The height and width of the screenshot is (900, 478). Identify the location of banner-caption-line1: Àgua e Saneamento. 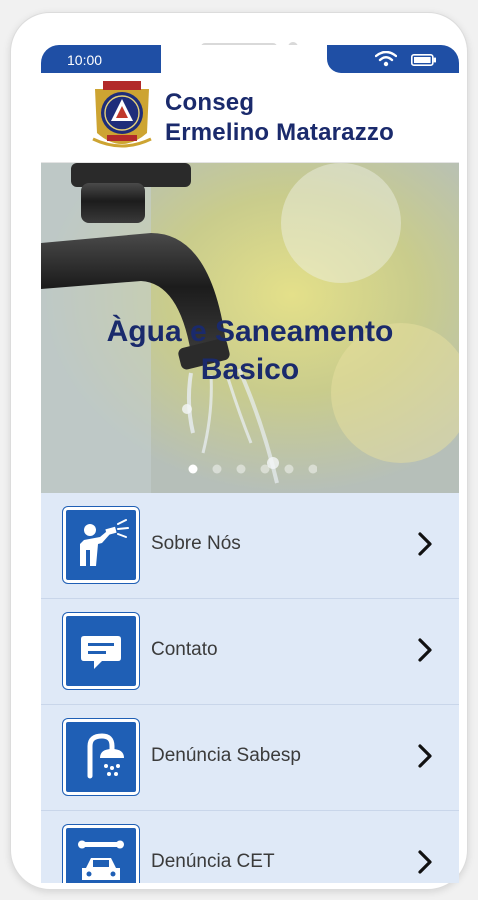
(250, 331).